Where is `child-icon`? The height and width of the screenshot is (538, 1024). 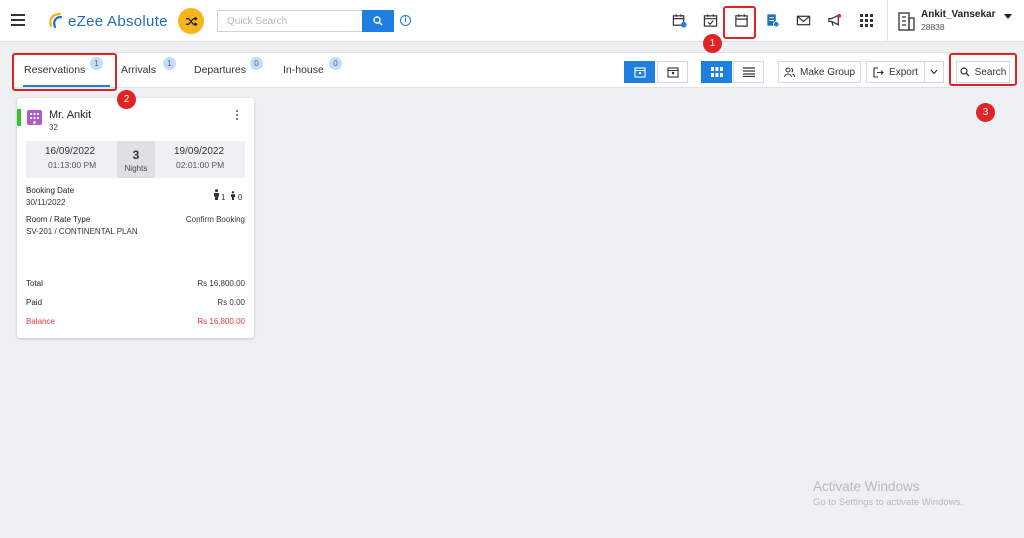 child-icon is located at coordinates (233, 195).